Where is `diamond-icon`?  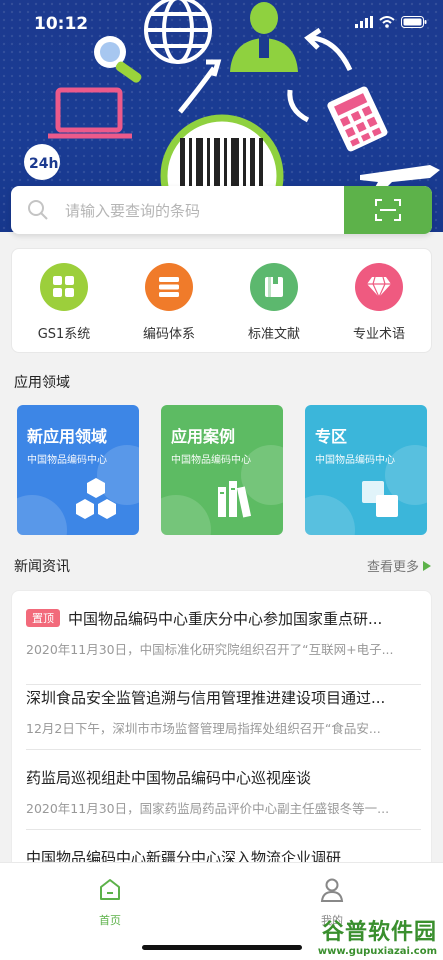
diamond-icon is located at coordinates (379, 287).